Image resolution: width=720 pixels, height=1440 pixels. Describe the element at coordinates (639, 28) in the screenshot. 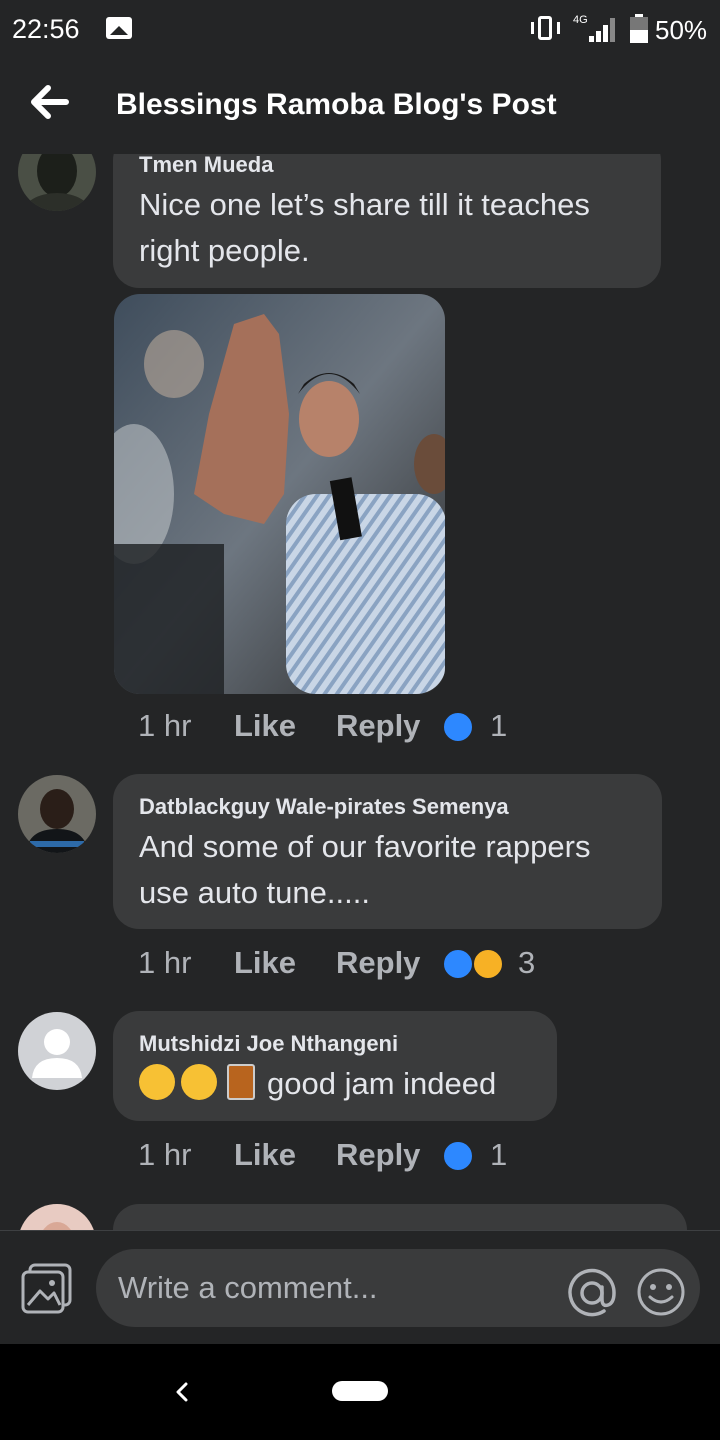

I see `battery-icon` at that location.